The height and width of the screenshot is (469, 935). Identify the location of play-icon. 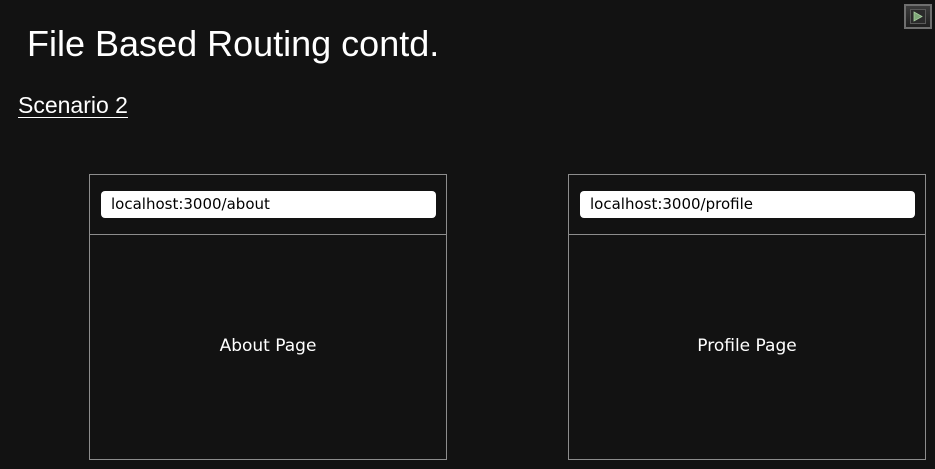
(918, 16).